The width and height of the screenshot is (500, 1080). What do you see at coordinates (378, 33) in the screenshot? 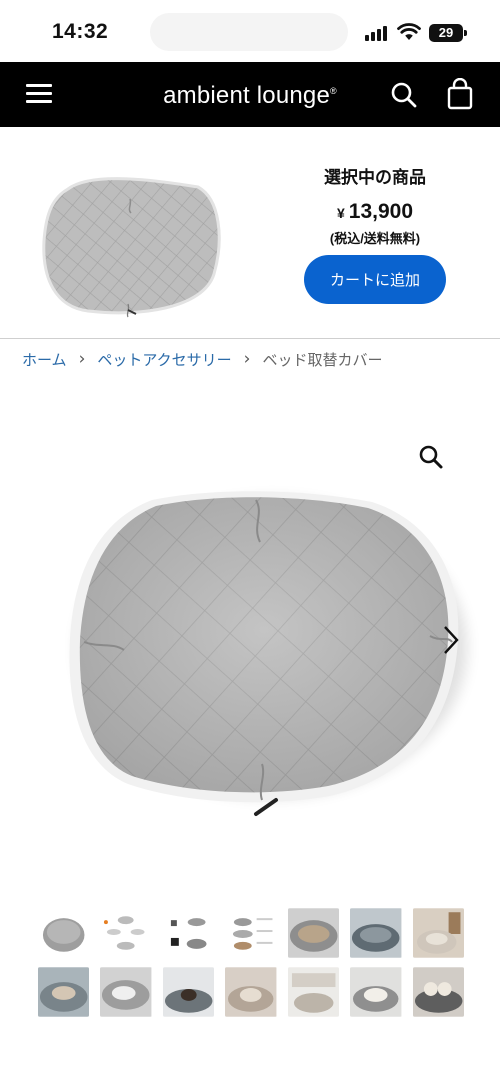
I see `cellular-signal-icon` at bounding box center [378, 33].